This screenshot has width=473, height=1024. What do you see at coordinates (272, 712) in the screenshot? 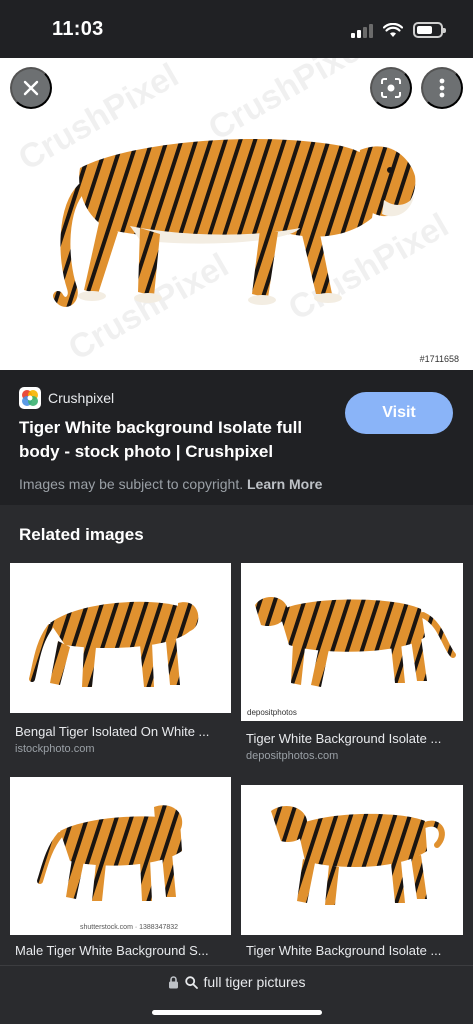
I see `depositphotos-stamp: depositphotos` at bounding box center [272, 712].